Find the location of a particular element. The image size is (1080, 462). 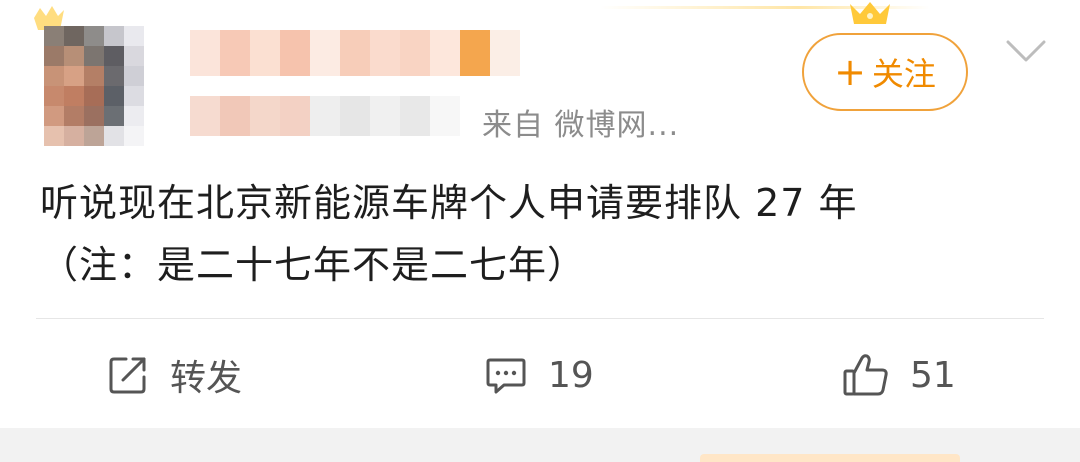

username-redacted is located at coordinates (355, 53).